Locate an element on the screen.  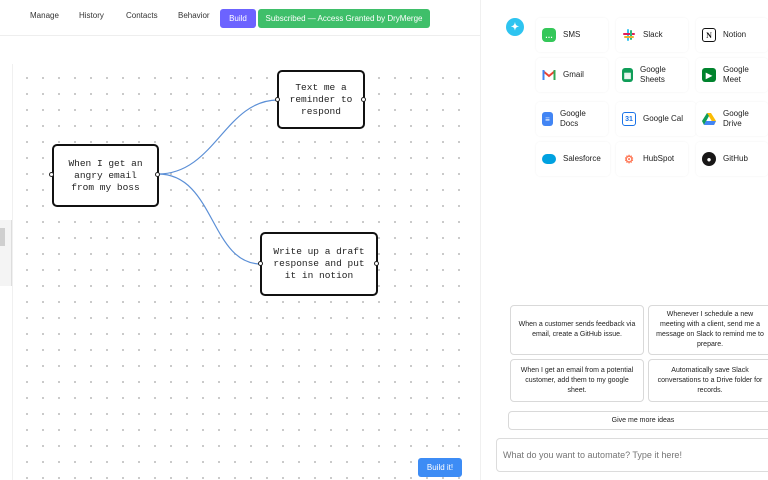
app-google-docs: ≡ Google Docs is located at coordinates (572, 119).